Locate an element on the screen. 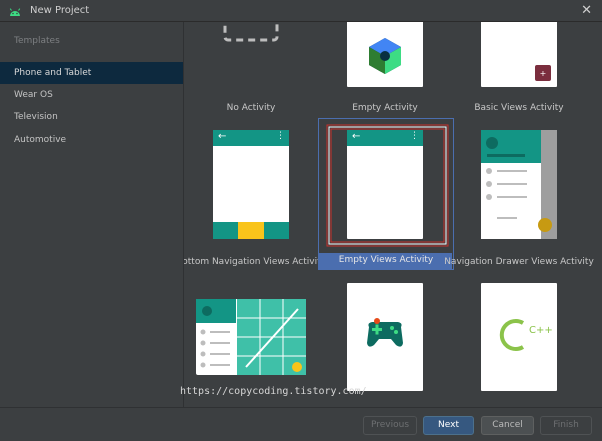 The height and width of the screenshot is (441, 602). no-activity-thumbnail is located at coordinates (251, 55).